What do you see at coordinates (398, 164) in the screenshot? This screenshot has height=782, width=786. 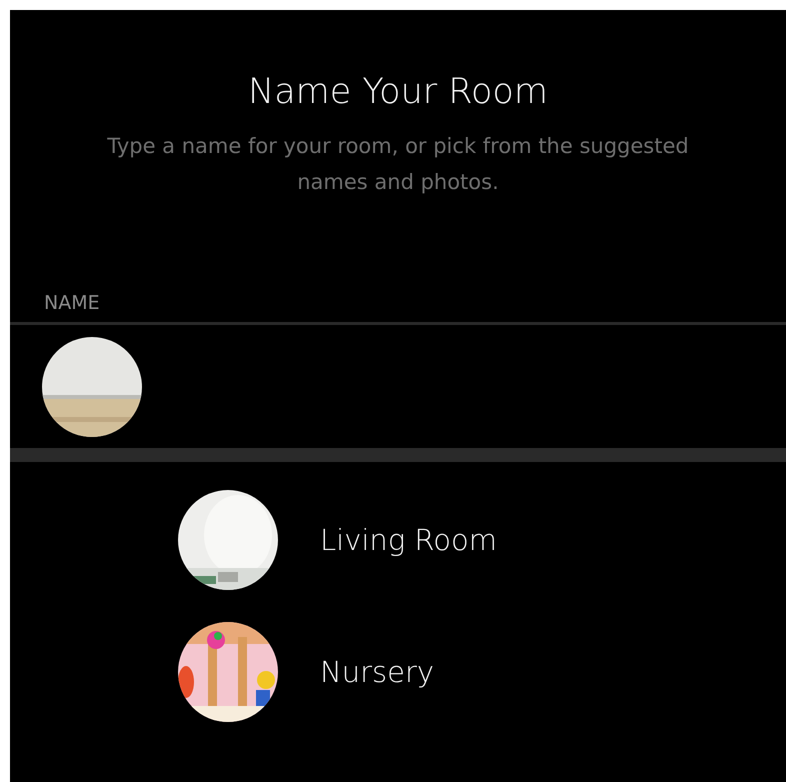 I see `instruction-text: Type a name for your room, or pick from the suggested names and photos.` at bounding box center [398, 164].